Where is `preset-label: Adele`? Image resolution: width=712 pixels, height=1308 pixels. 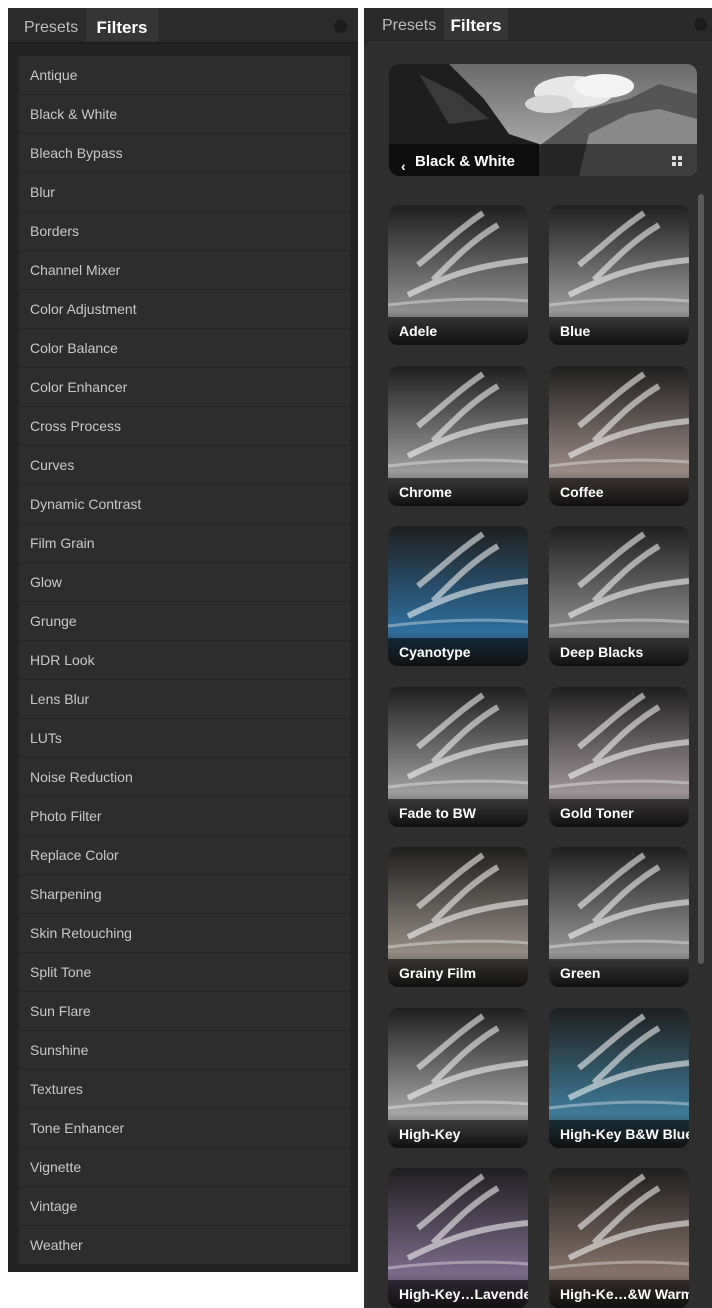 preset-label: Adele is located at coordinates (458, 331).